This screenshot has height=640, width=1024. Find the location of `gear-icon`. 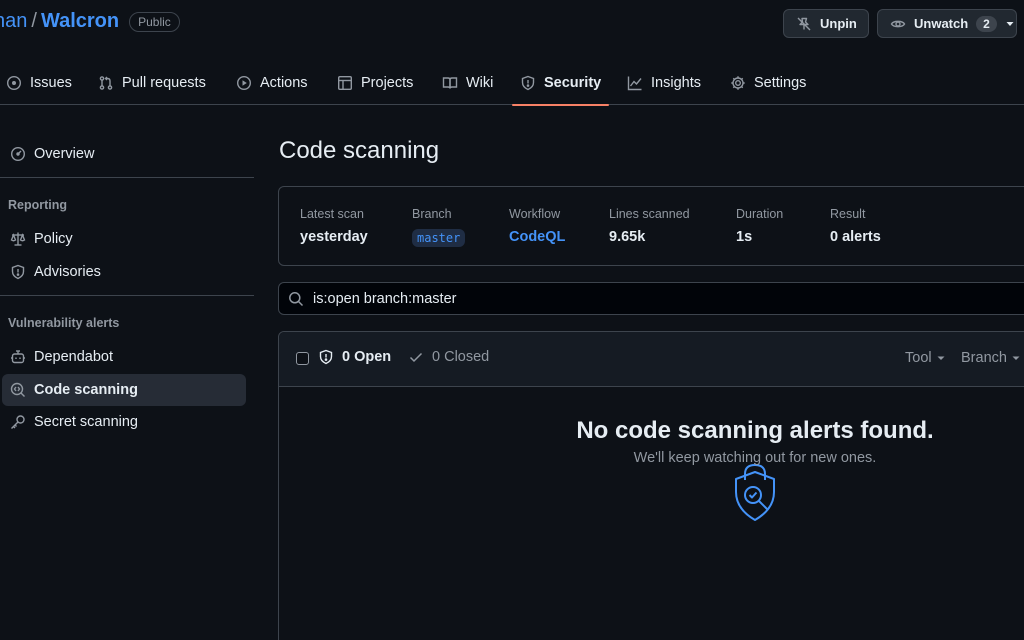

gear-icon is located at coordinates (738, 83).